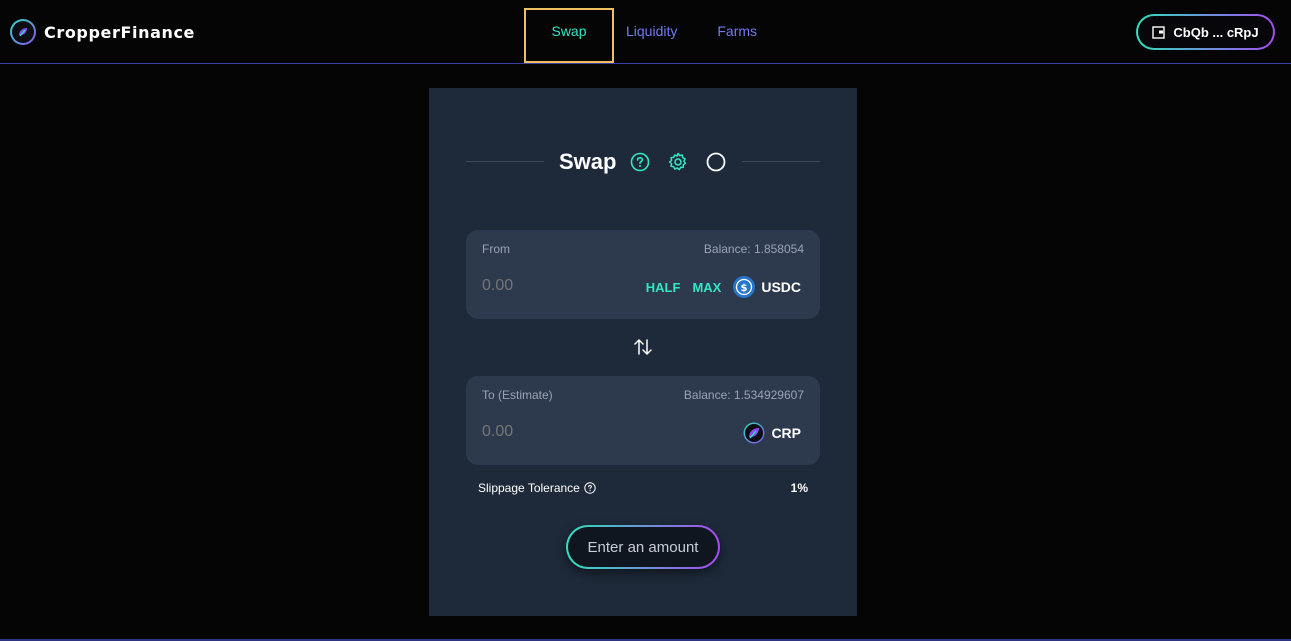  Describe the element at coordinates (799, 488) in the screenshot. I see `slippage-value: 1%` at that location.